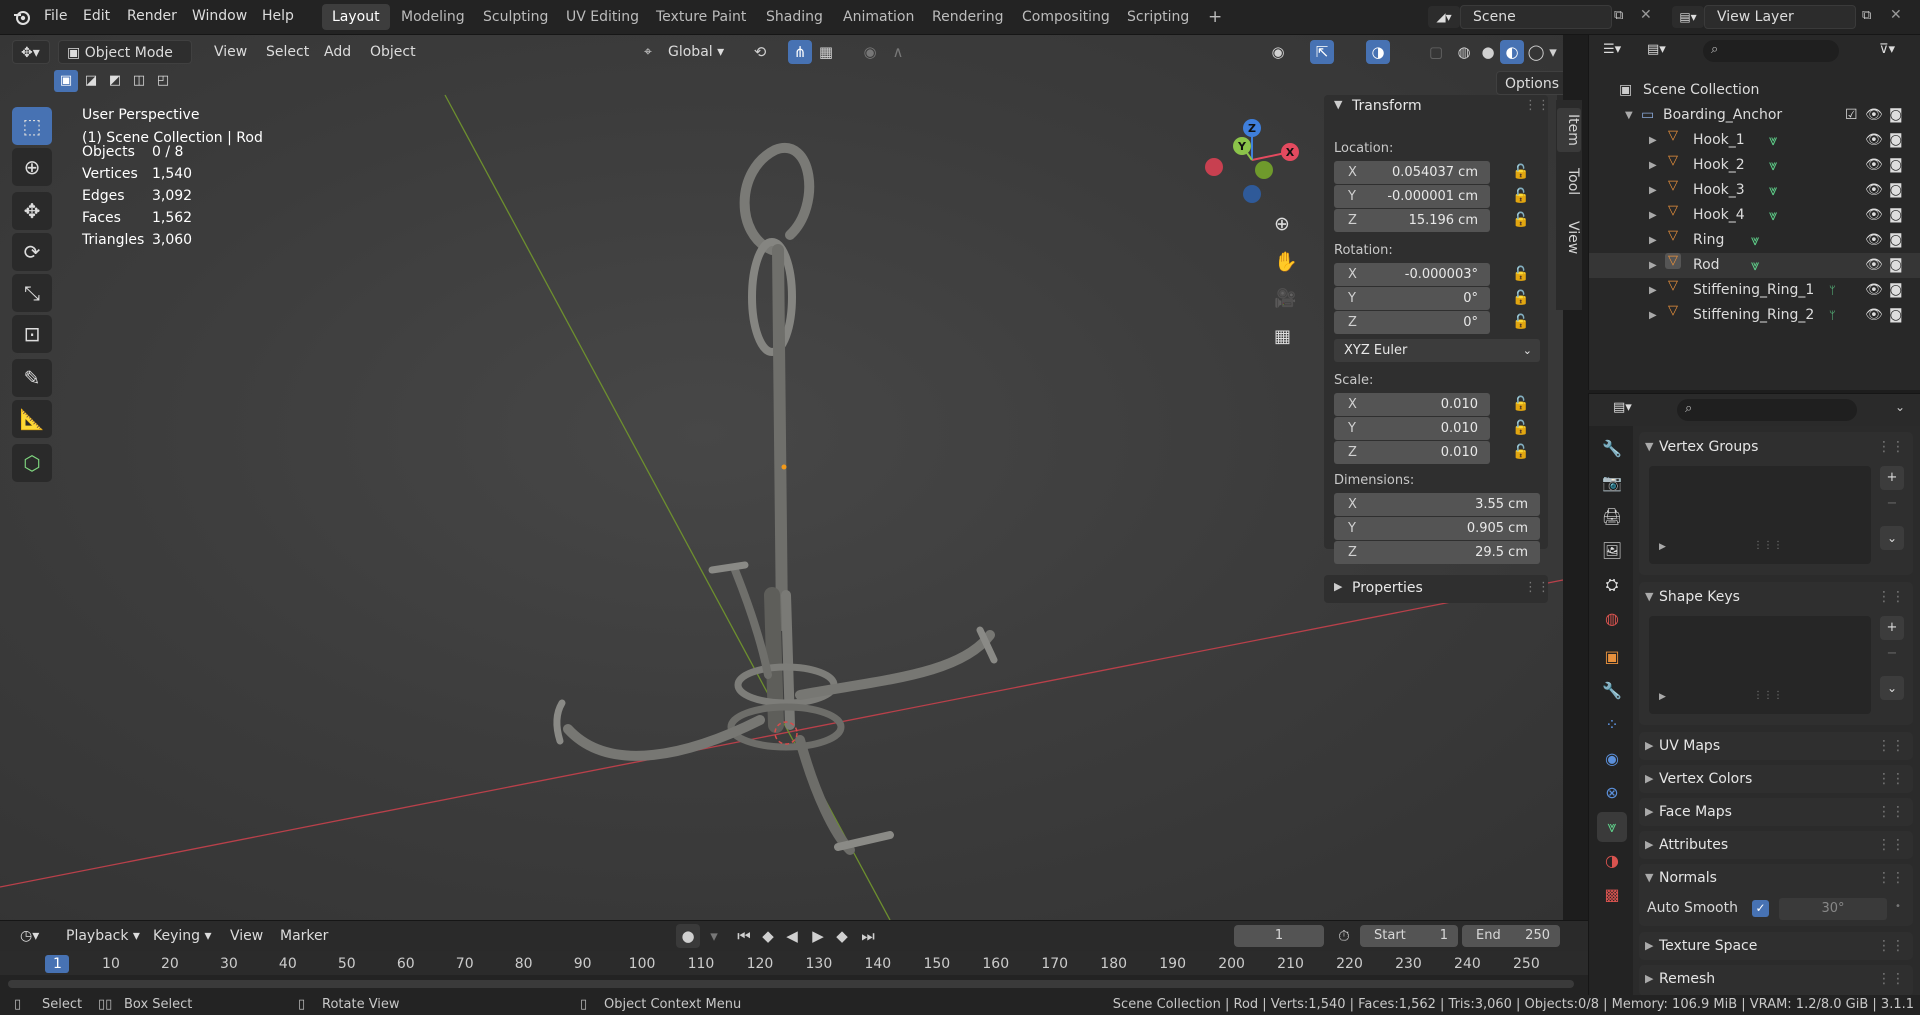 The width and height of the screenshot is (1920, 1015). What do you see at coordinates (32, 463) in the screenshot?
I see `add-cube-tool-icon: ⬡` at bounding box center [32, 463].